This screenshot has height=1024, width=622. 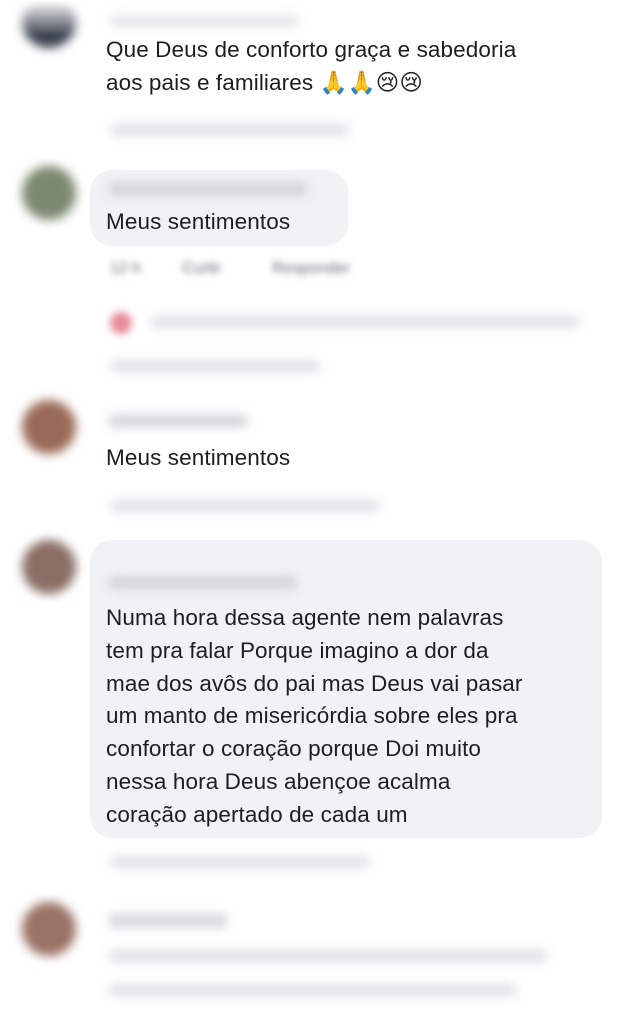 I want to click on top-fade, so click(x=311, y=18).